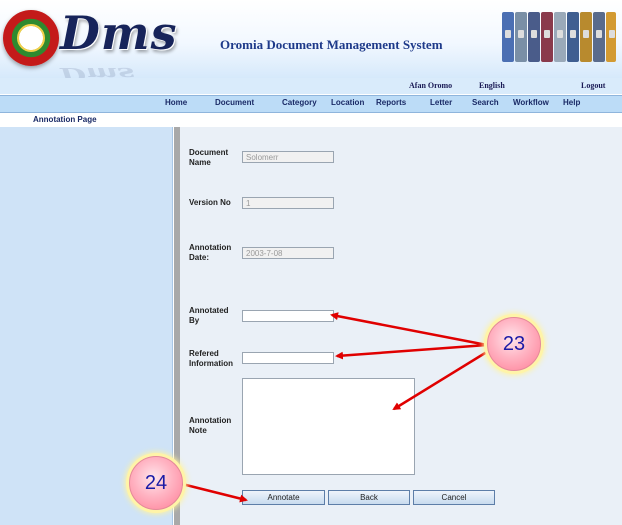 This screenshot has height=525, width=622. I want to click on menu-category: Category, so click(299, 102).